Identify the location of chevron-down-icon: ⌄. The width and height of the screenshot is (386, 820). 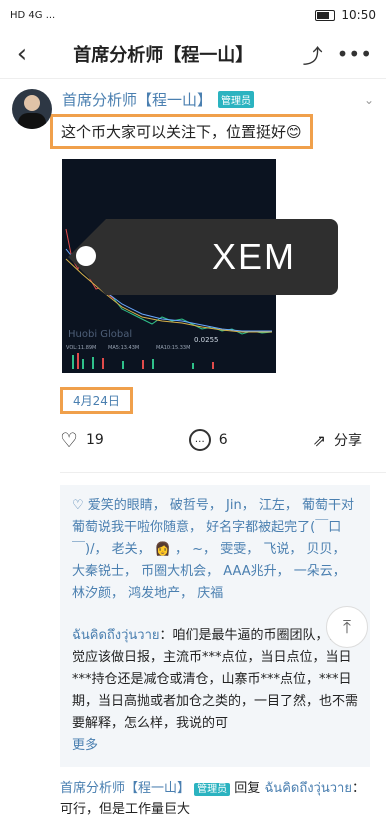
(369, 100).